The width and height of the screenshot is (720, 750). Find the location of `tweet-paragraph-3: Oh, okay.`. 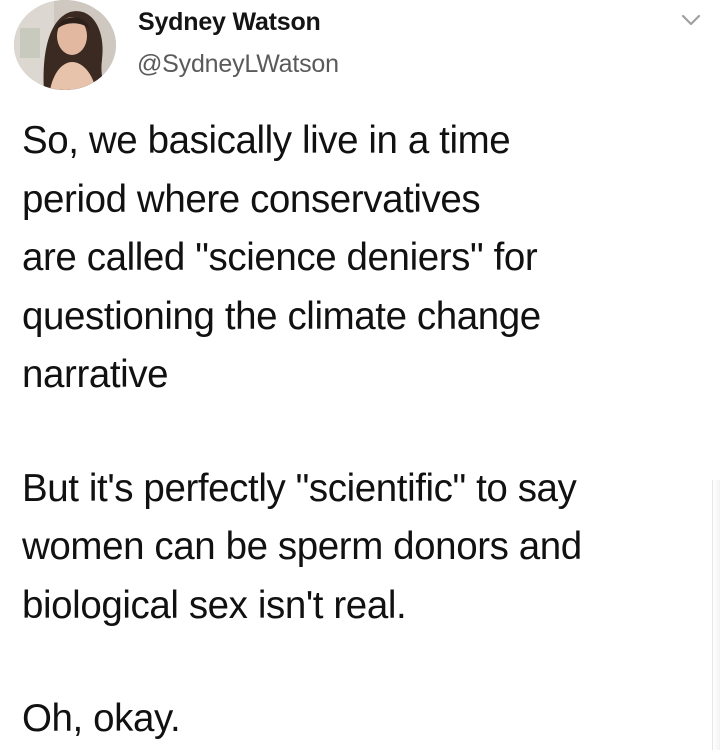

tweet-paragraph-3: Oh, okay. is located at coordinates (367, 719).